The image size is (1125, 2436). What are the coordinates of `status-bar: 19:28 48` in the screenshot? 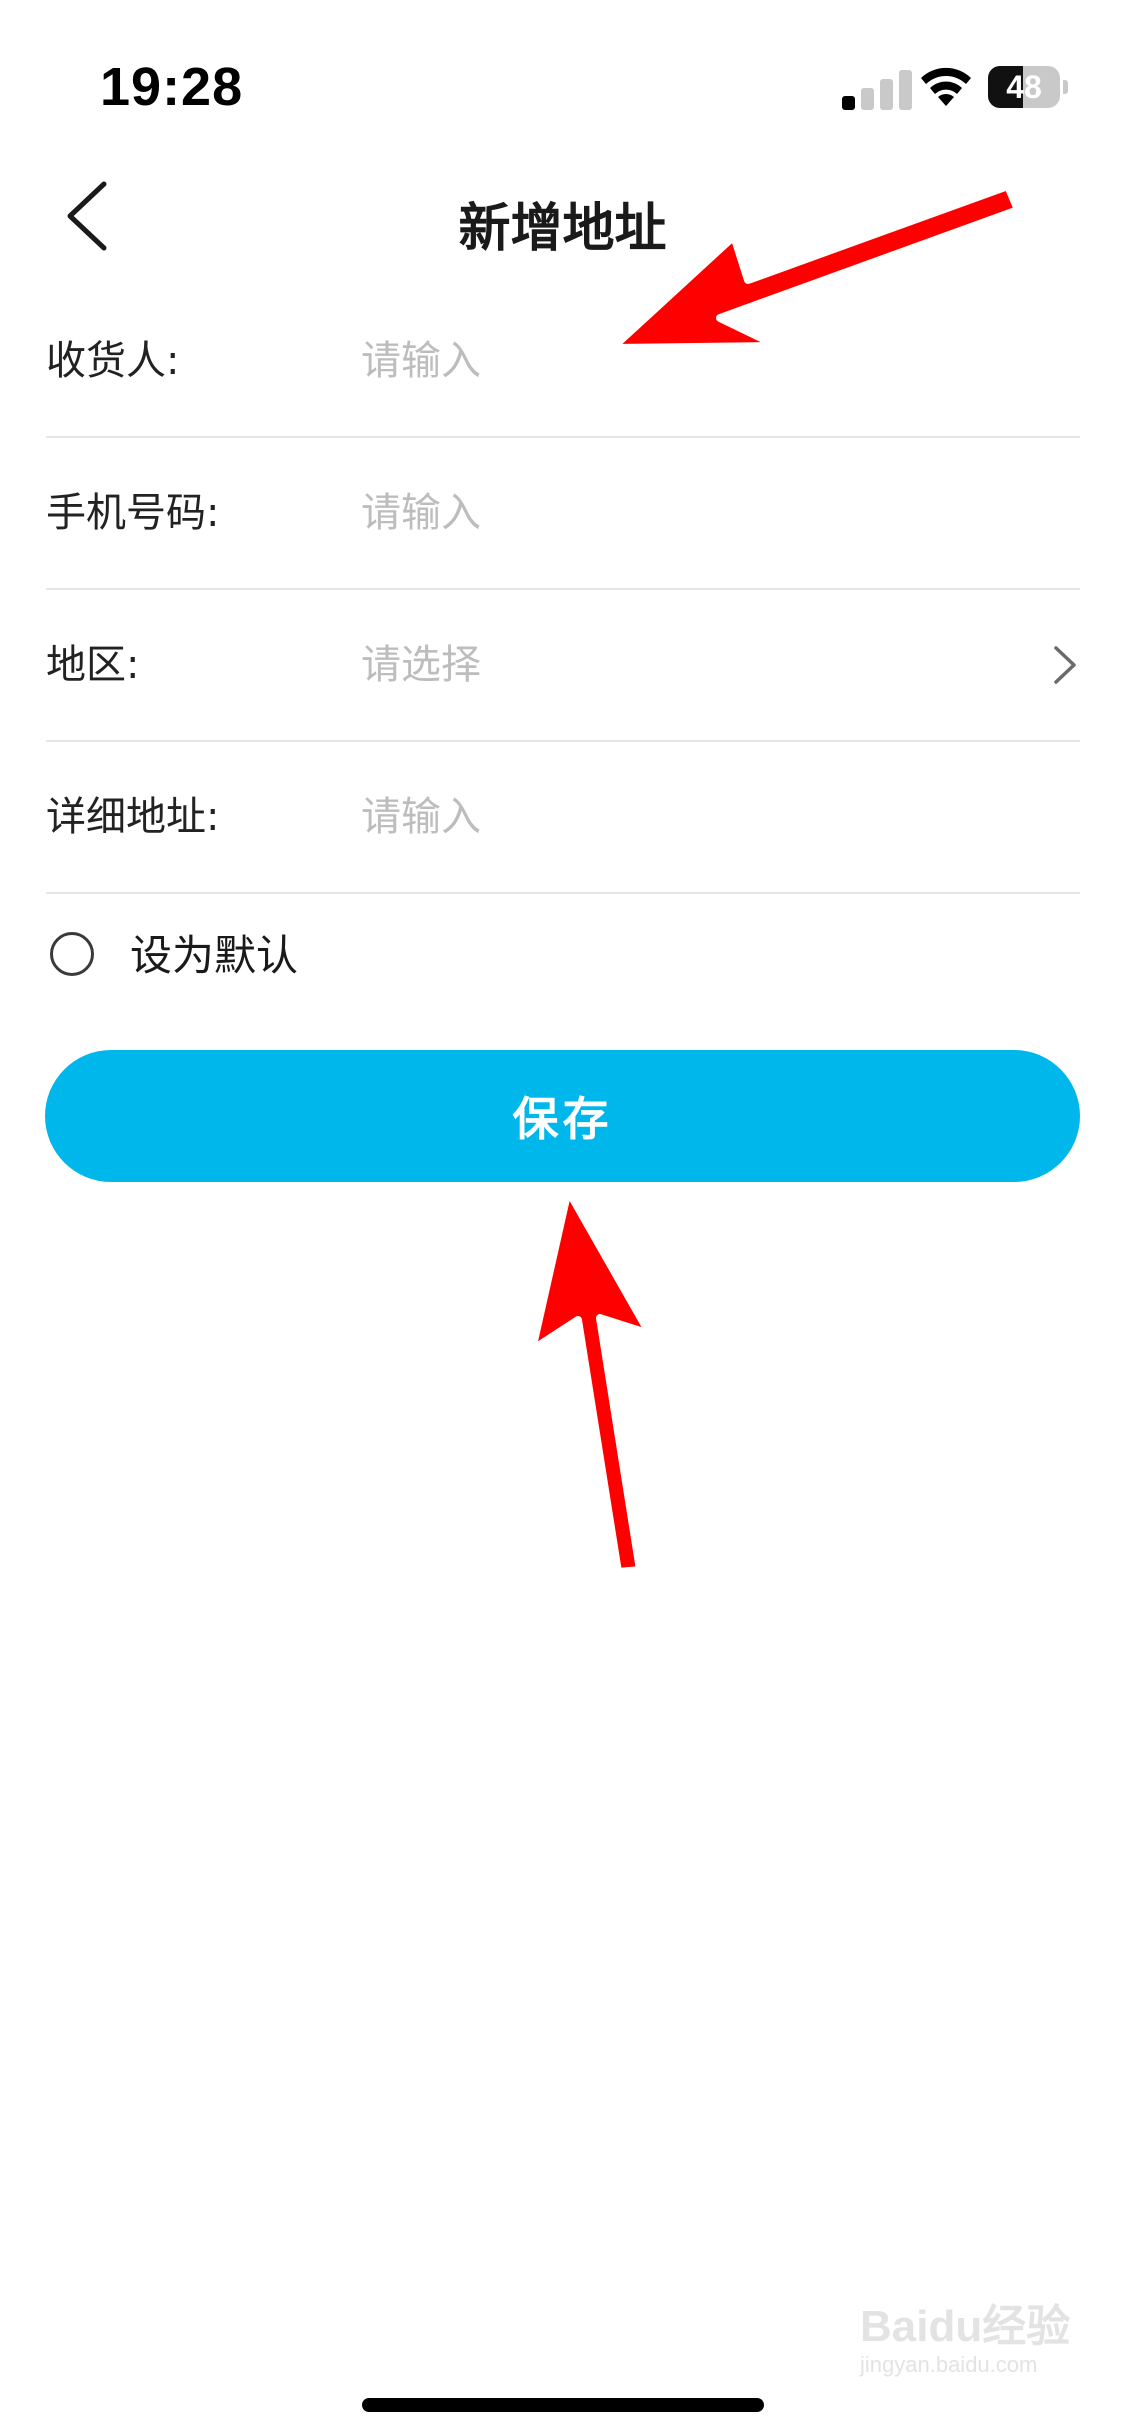 It's located at (562, 75).